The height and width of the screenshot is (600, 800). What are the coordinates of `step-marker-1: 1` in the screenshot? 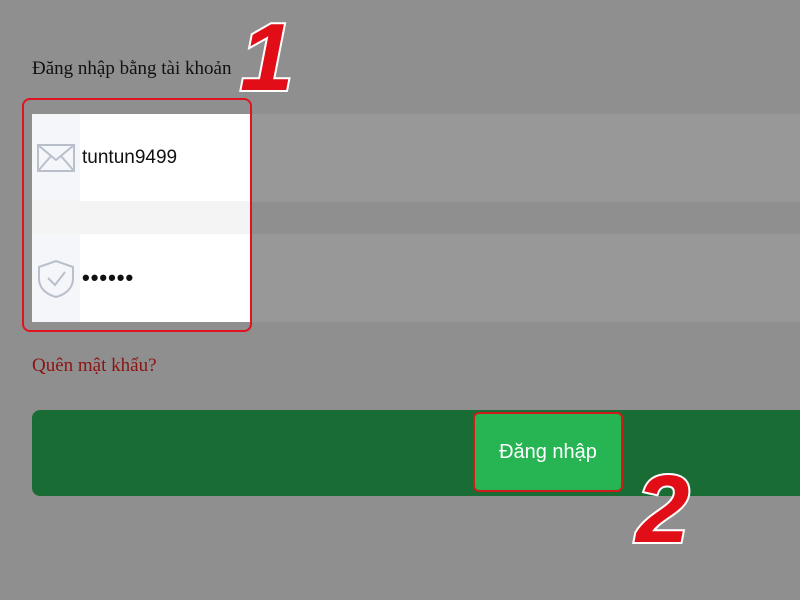 It's located at (266, 57).